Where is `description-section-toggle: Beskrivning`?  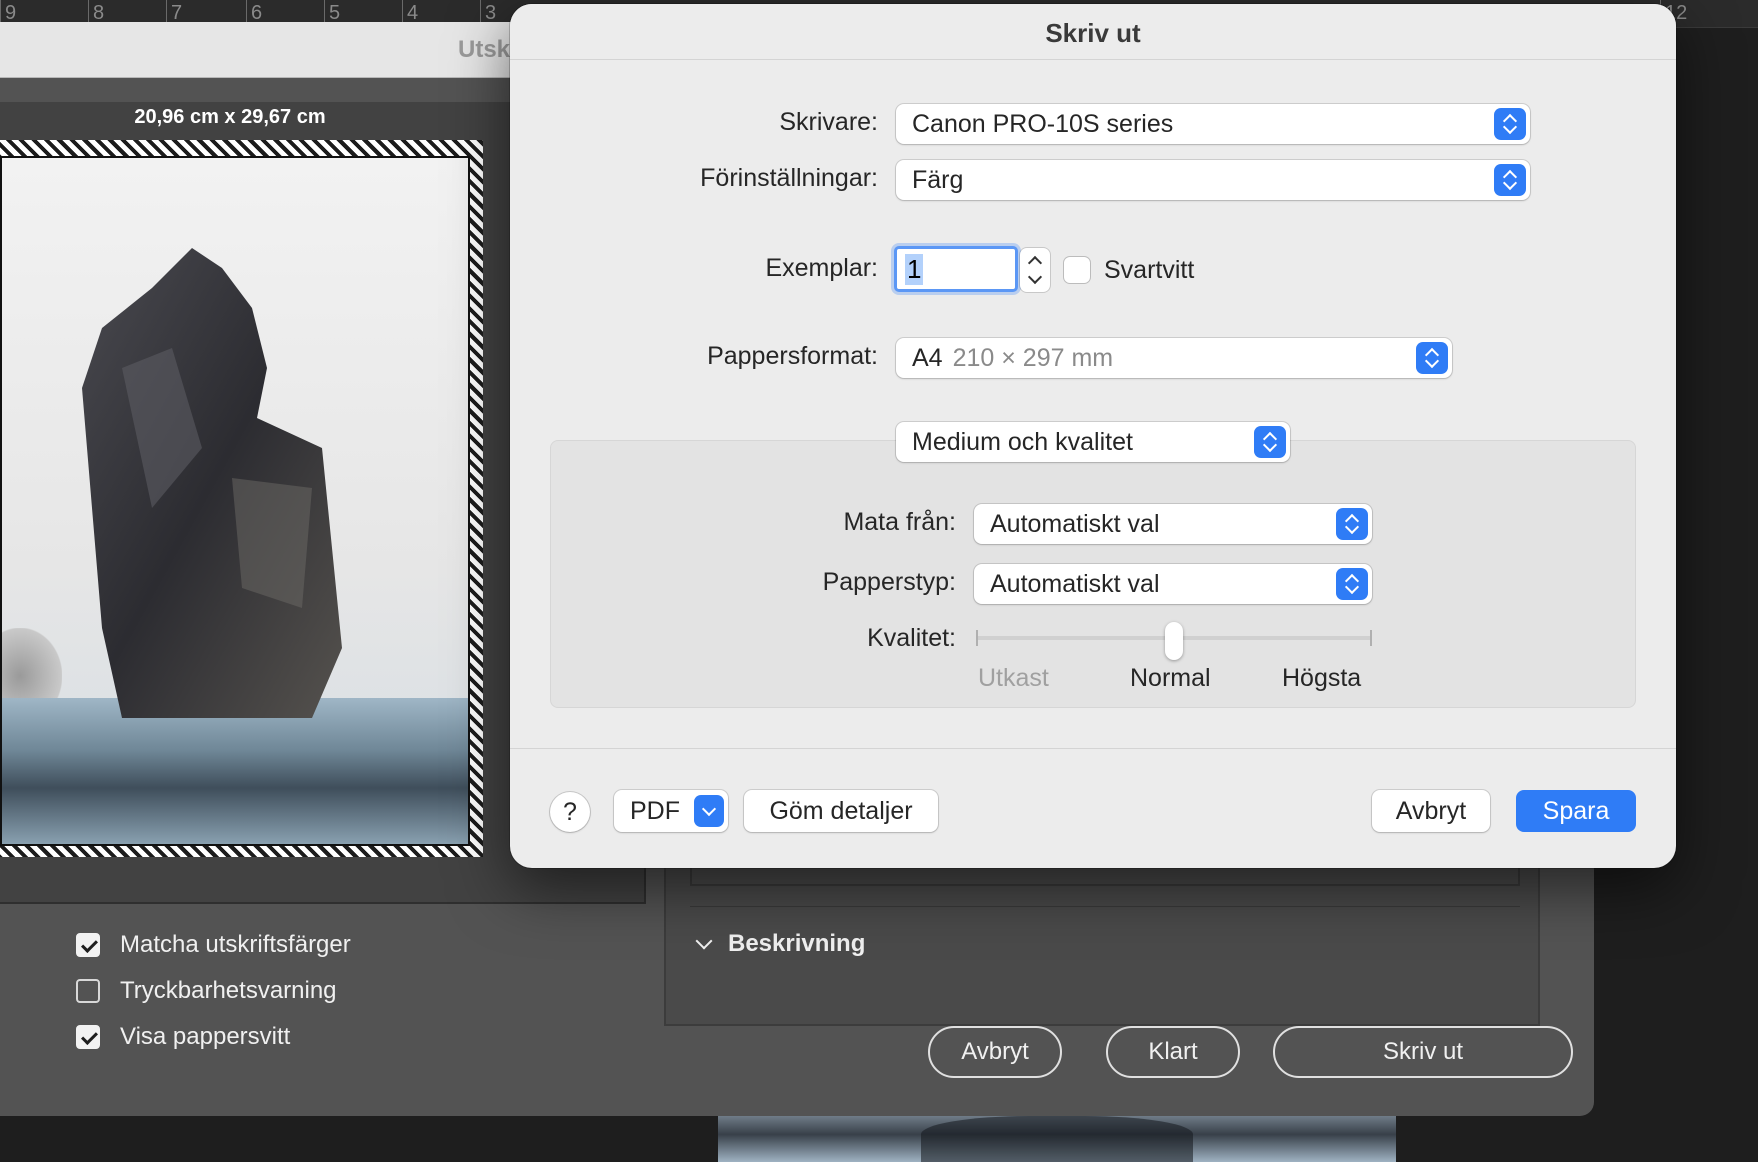 description-section-toggle: Beskrivning is located at coordinates (780, 944).